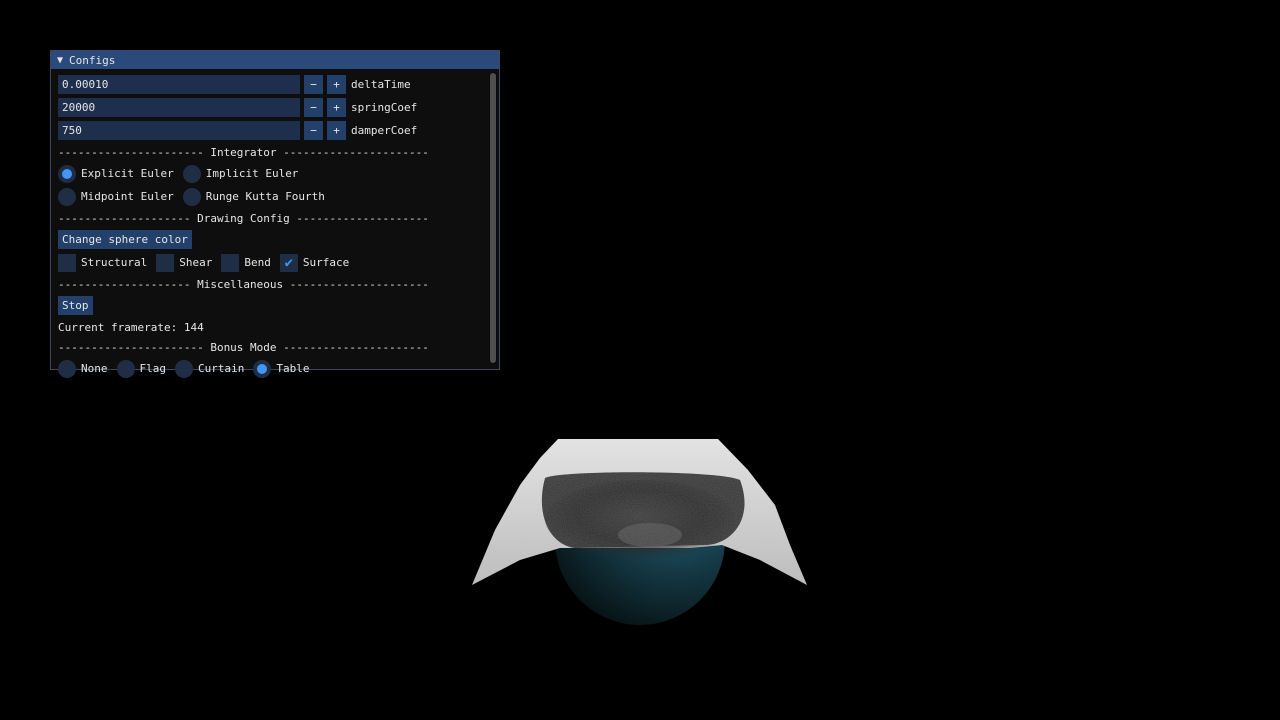  What do you see at coordinates (179, 130) in the screenshot?
I see `dampercoef-input: 750` at bounding box center [179, 130].